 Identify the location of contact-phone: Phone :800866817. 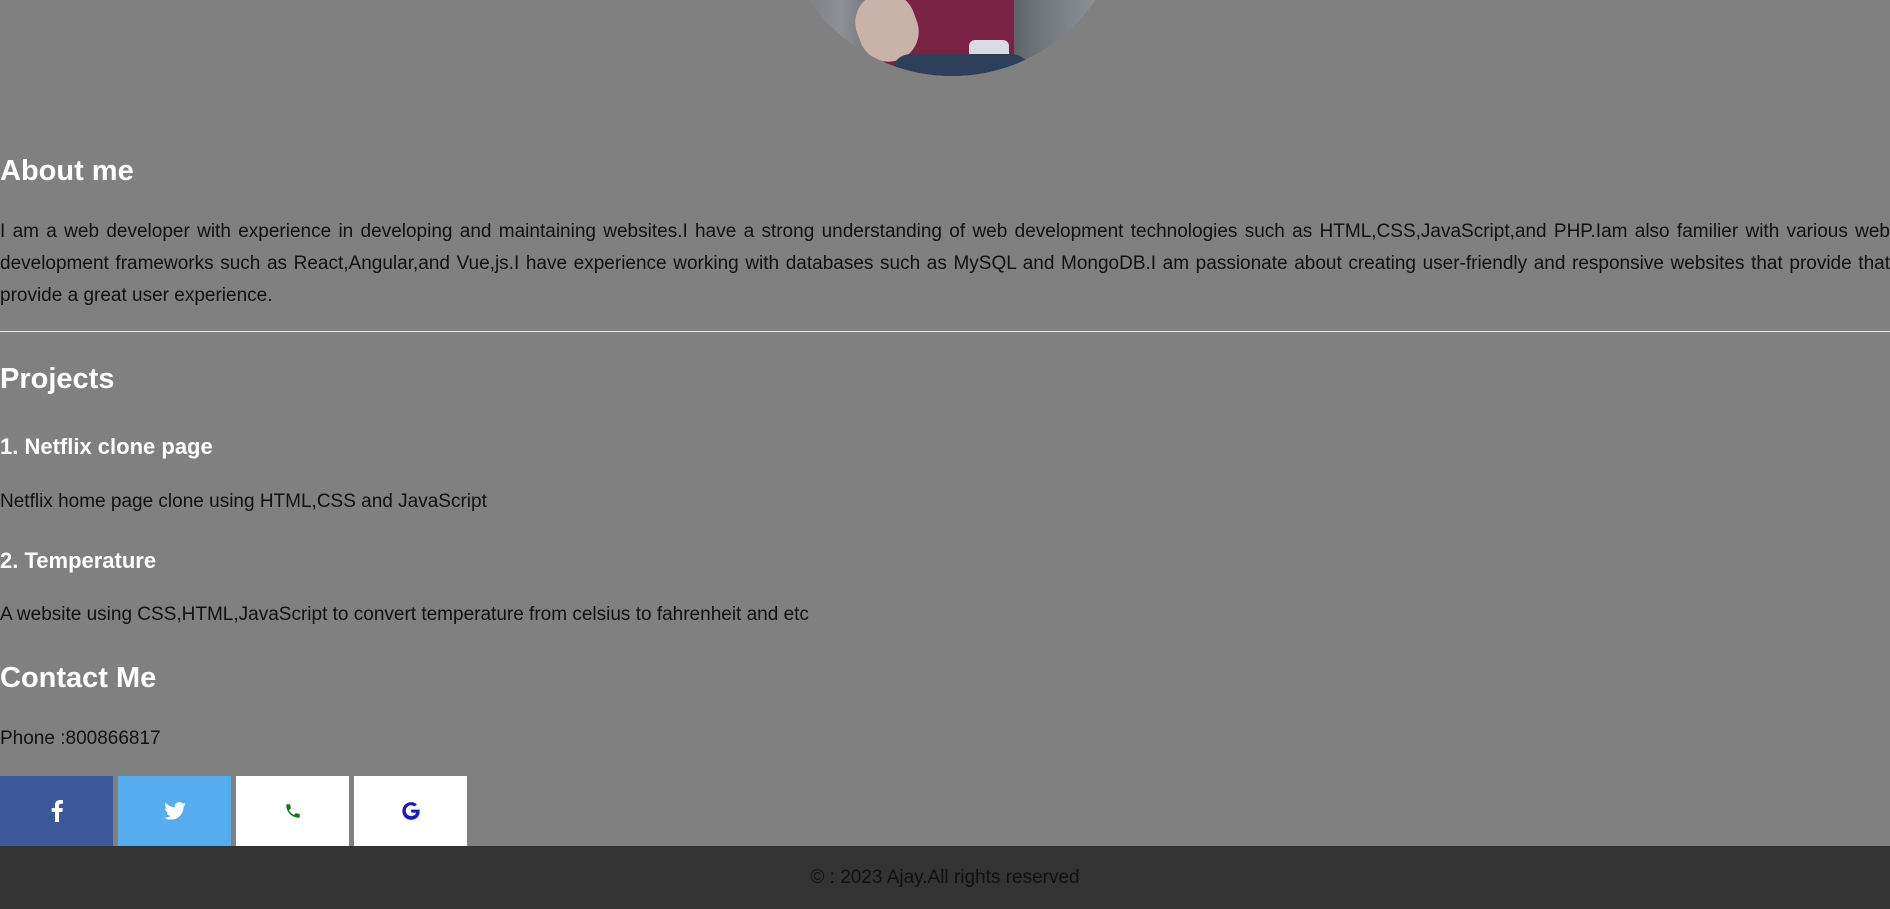
(80, 738).